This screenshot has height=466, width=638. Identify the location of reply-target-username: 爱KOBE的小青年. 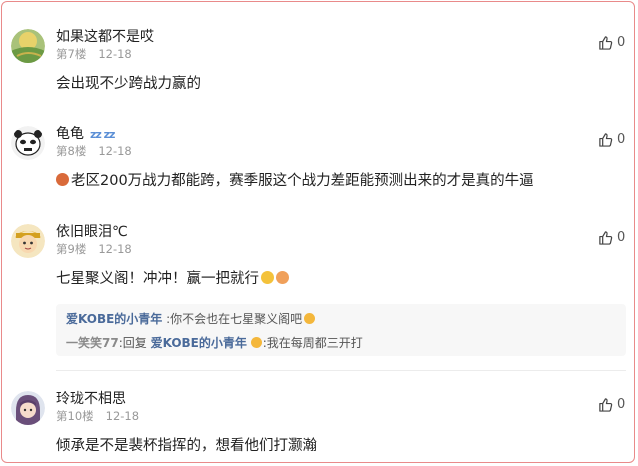
(199, 343).